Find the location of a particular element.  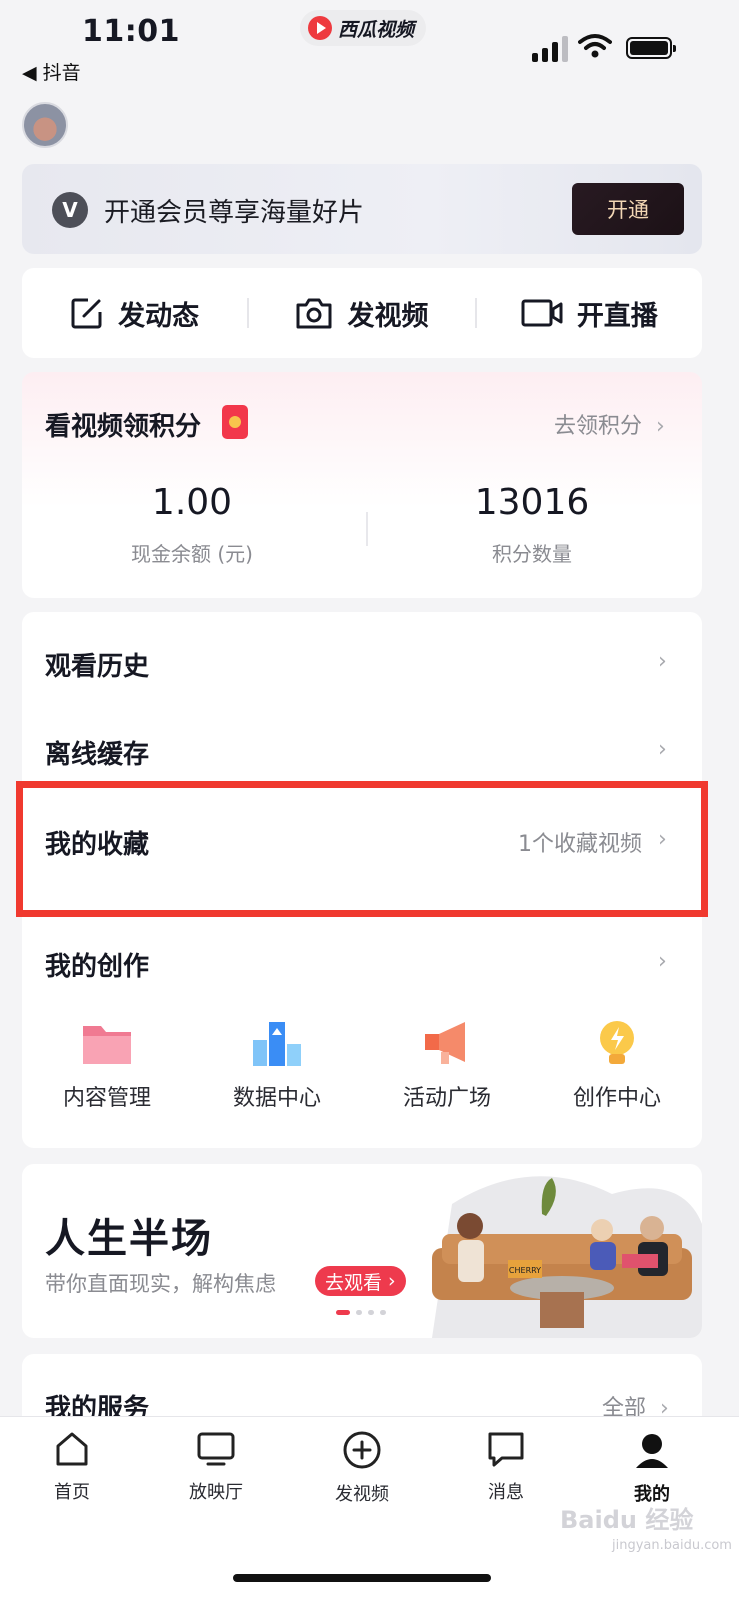

quick-actions: 发动态 发视频 开直播 is located at coordinates (362, 313).